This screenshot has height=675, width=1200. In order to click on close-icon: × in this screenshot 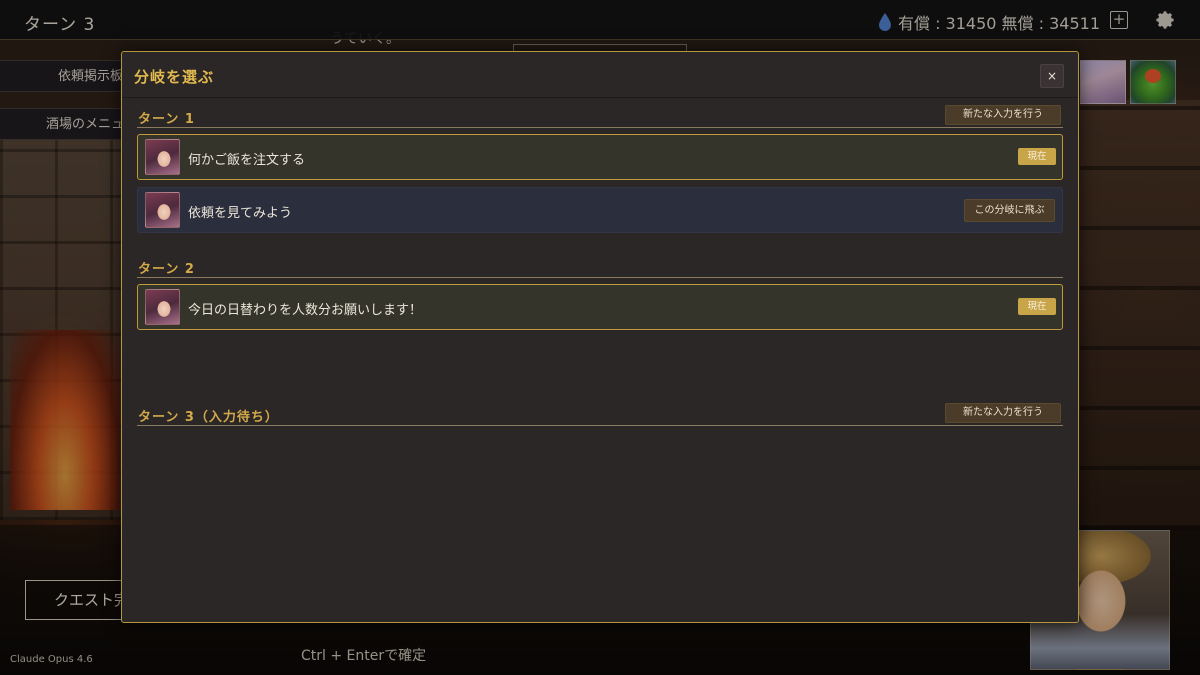, I will do `click(1052, 76)`.